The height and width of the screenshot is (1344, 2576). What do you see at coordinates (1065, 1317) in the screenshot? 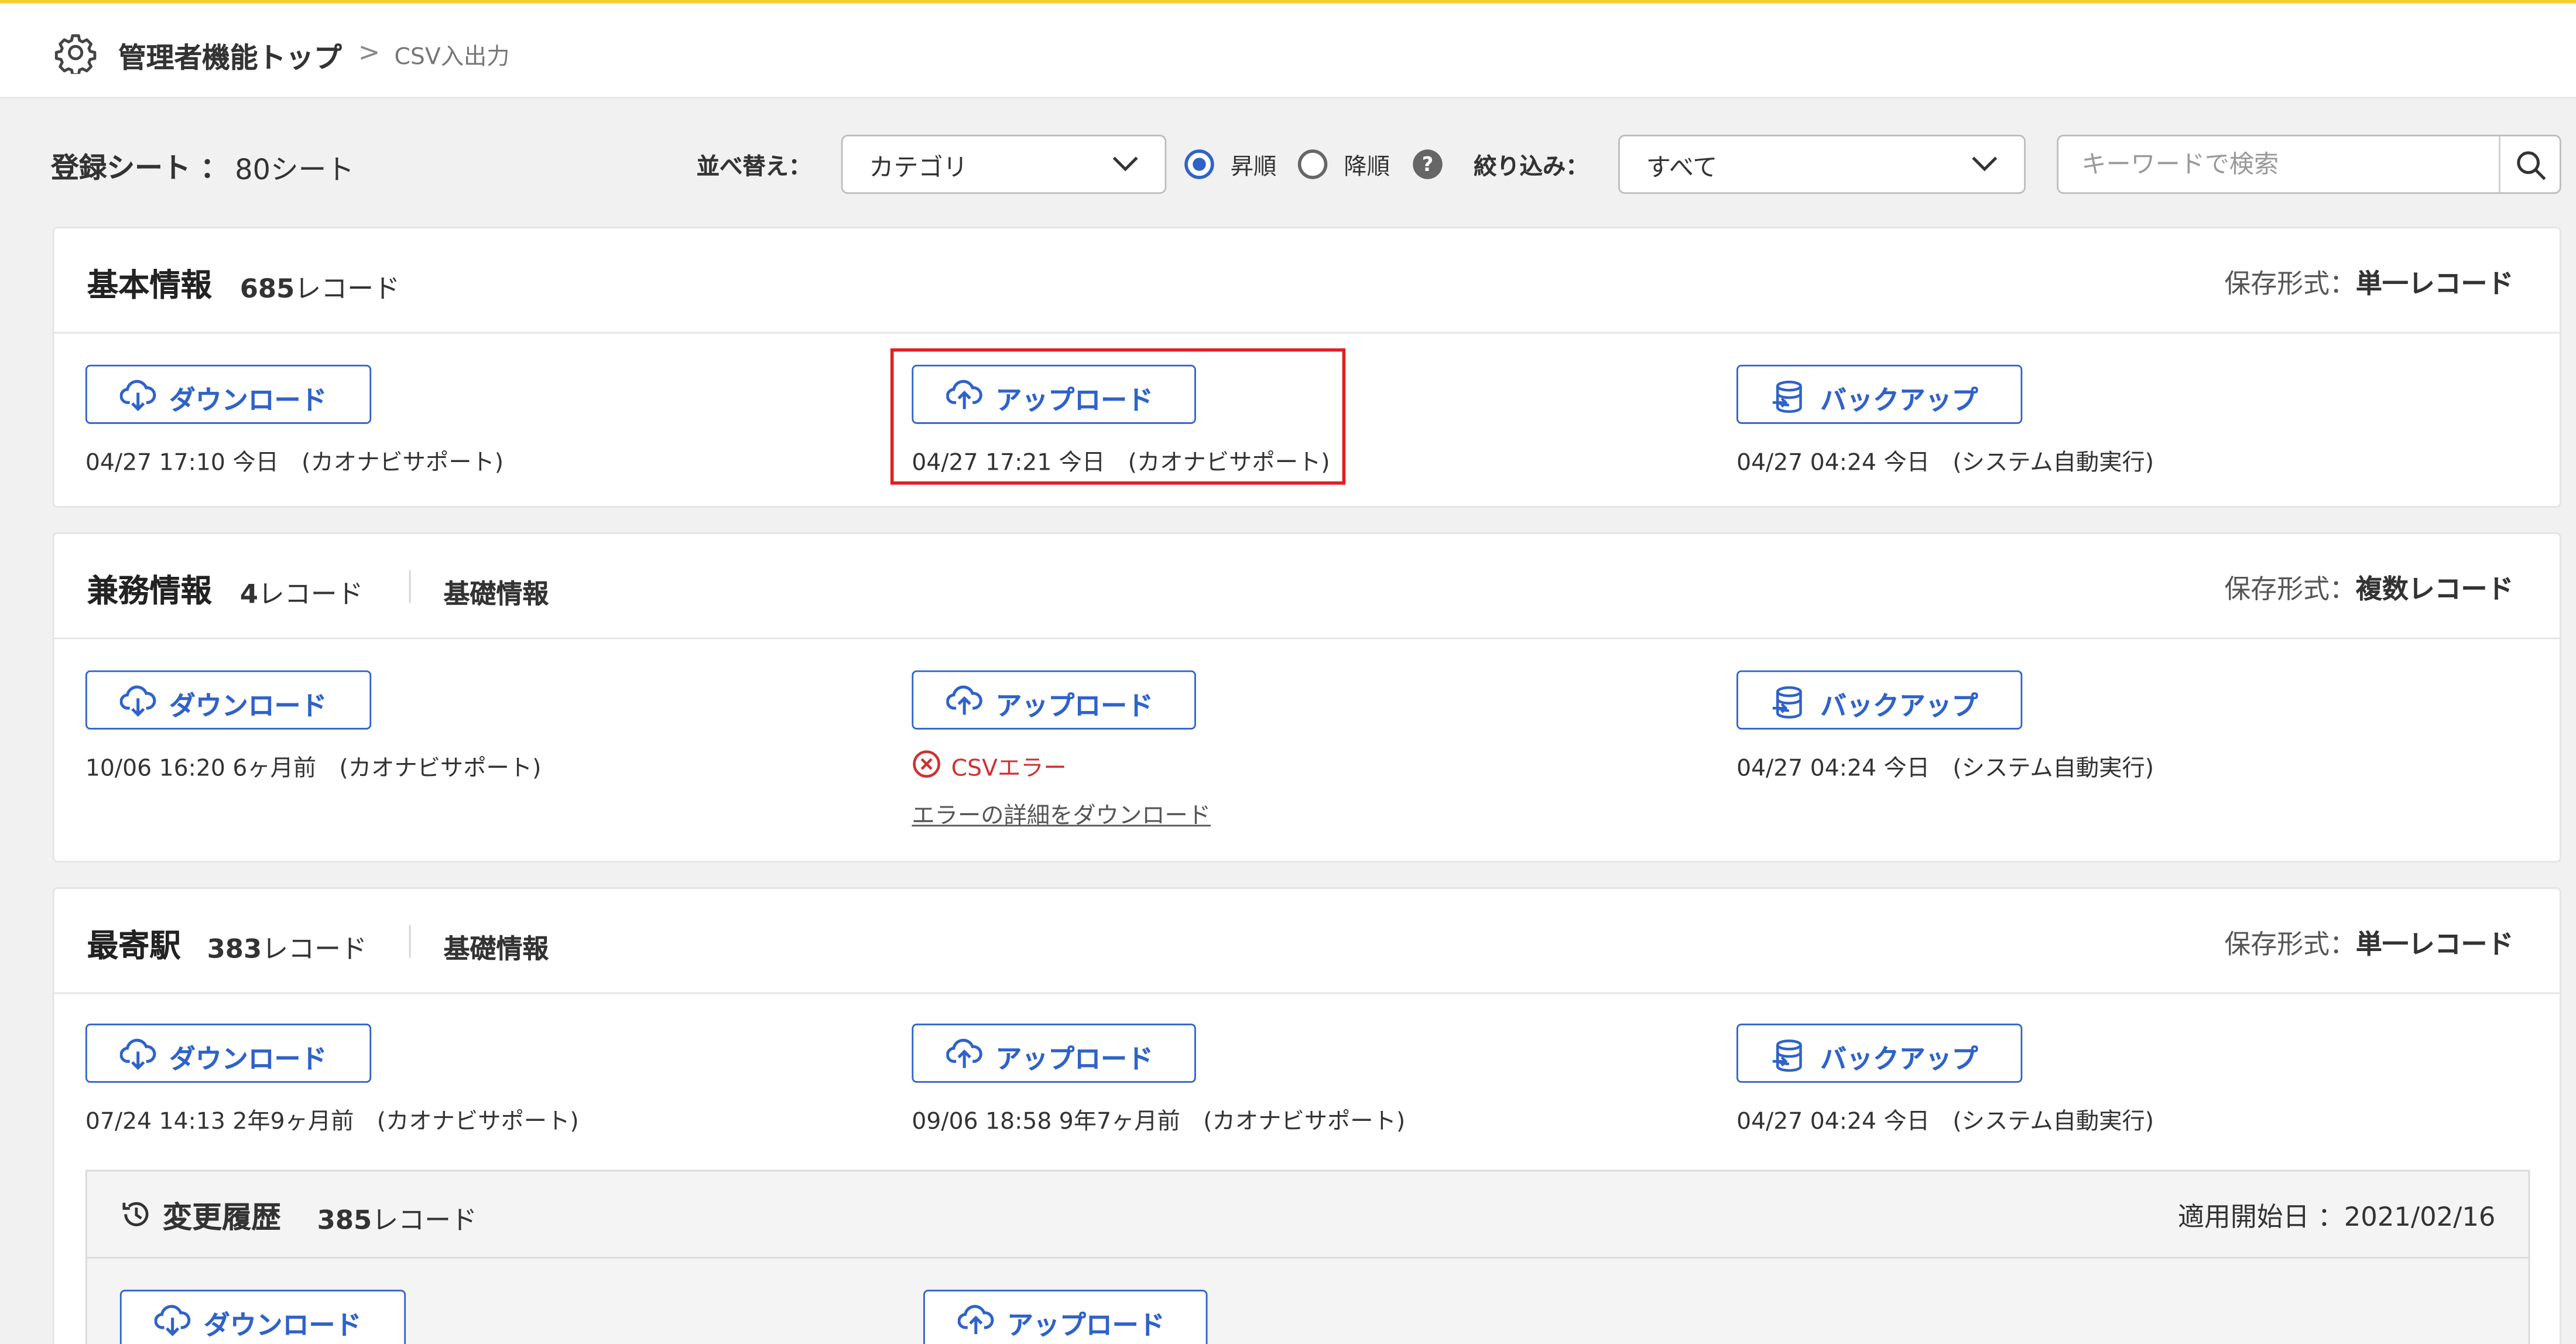
I see `history-upload-button: アップロード` at bounding box center [1065, 1317].